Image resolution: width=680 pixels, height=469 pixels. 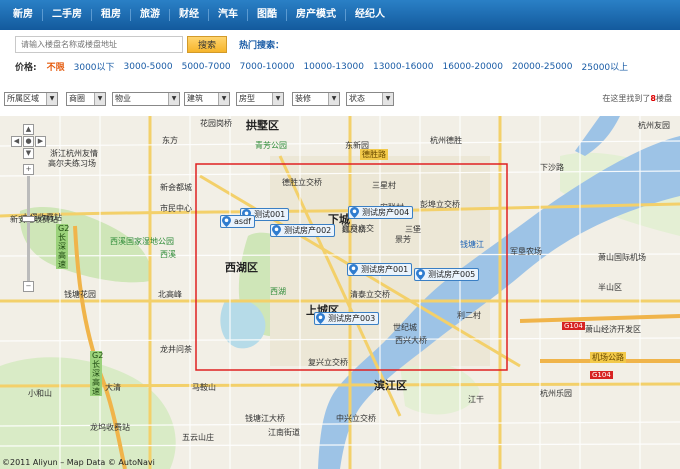 What do you see at coordinates (123, 98) in the screenshot?
I see `select-value: 物业` at bounding box center [123, 98].